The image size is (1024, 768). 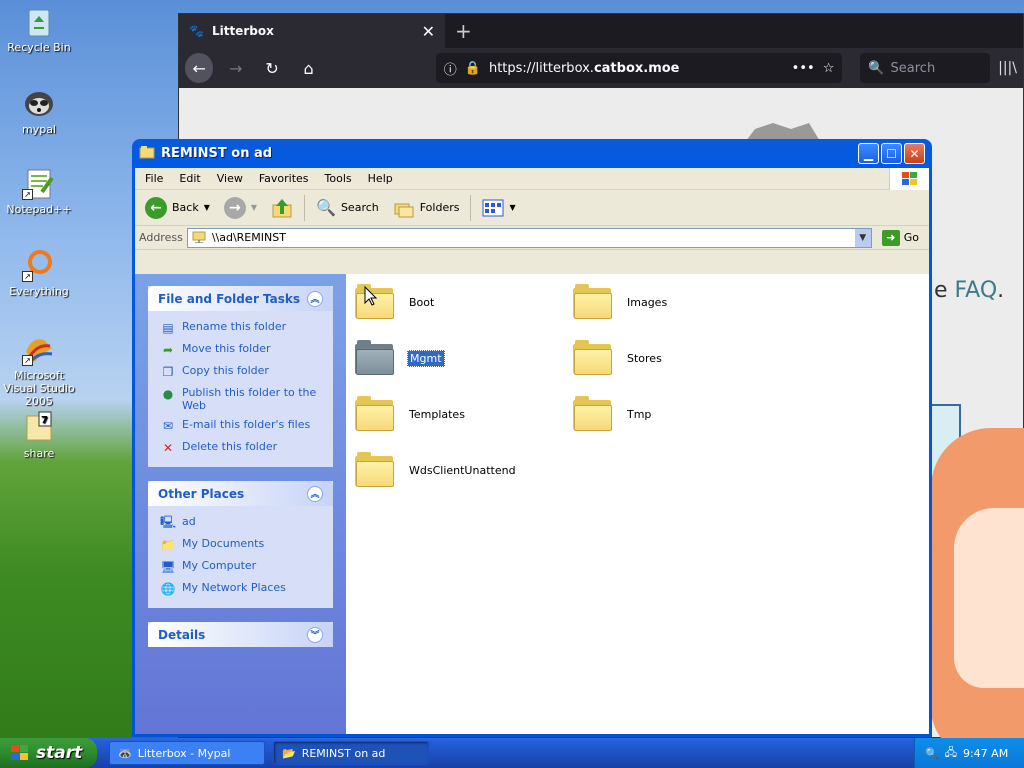 I want to click on task-publish-web: ● Publish this folder to the Web, so click(x=241, y=399).